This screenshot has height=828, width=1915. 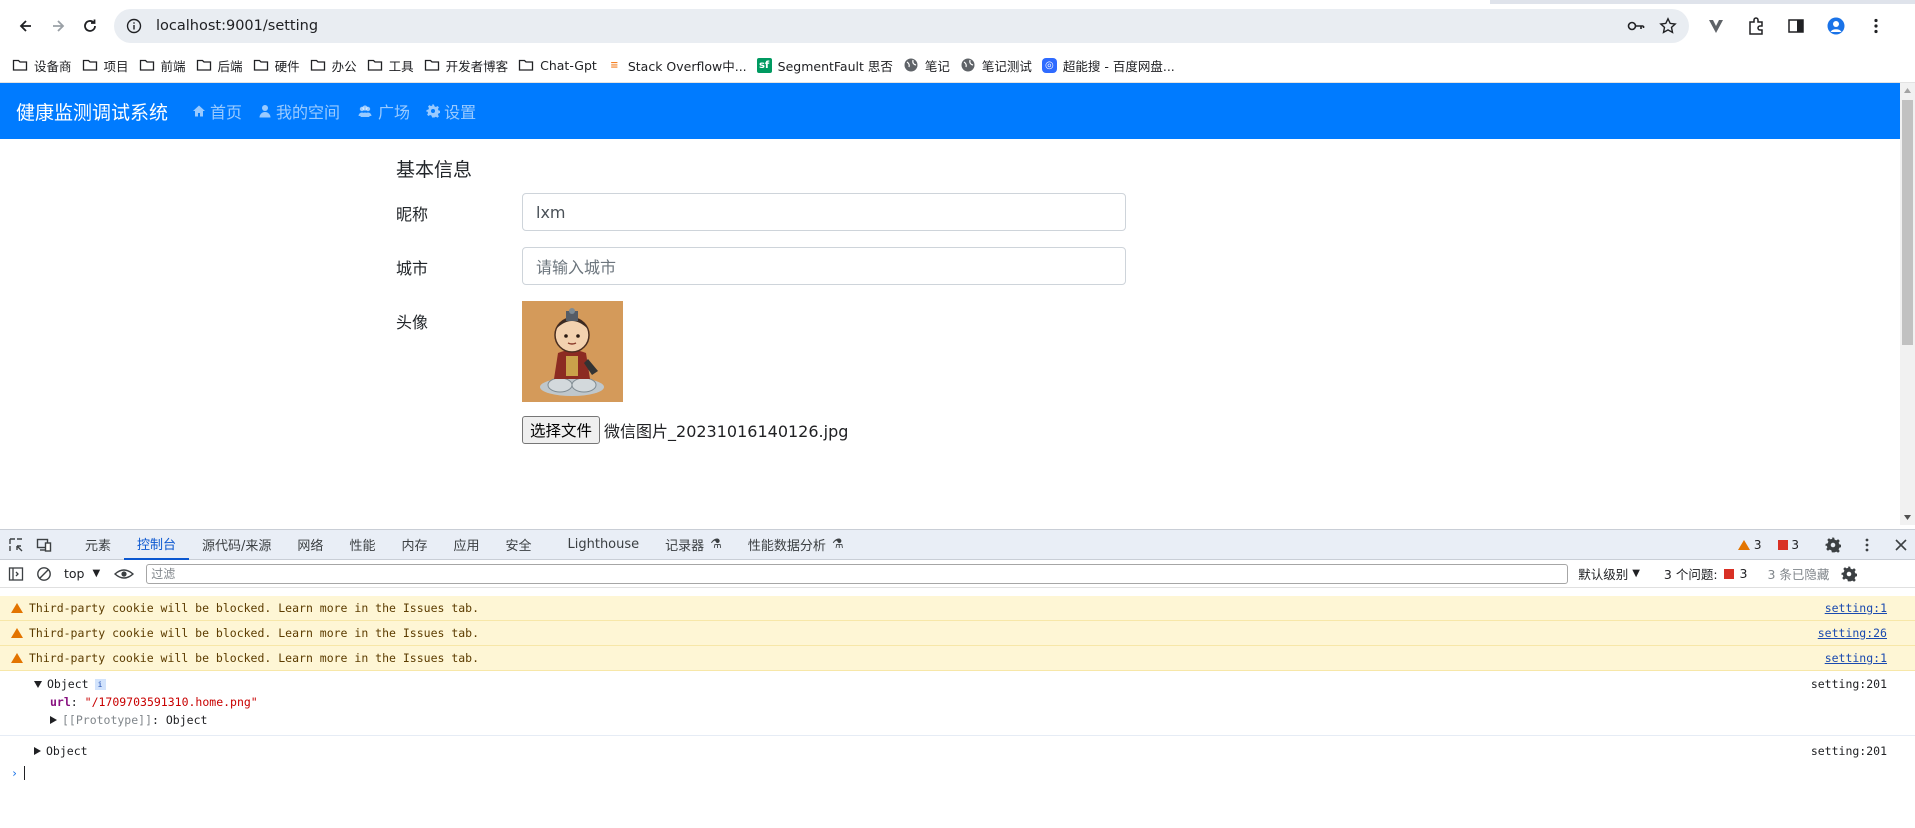 What do you see at coordinates (1907, 517) in the screenshot?
I see `scroll-down-icon` at bounding box center [1907, 517].